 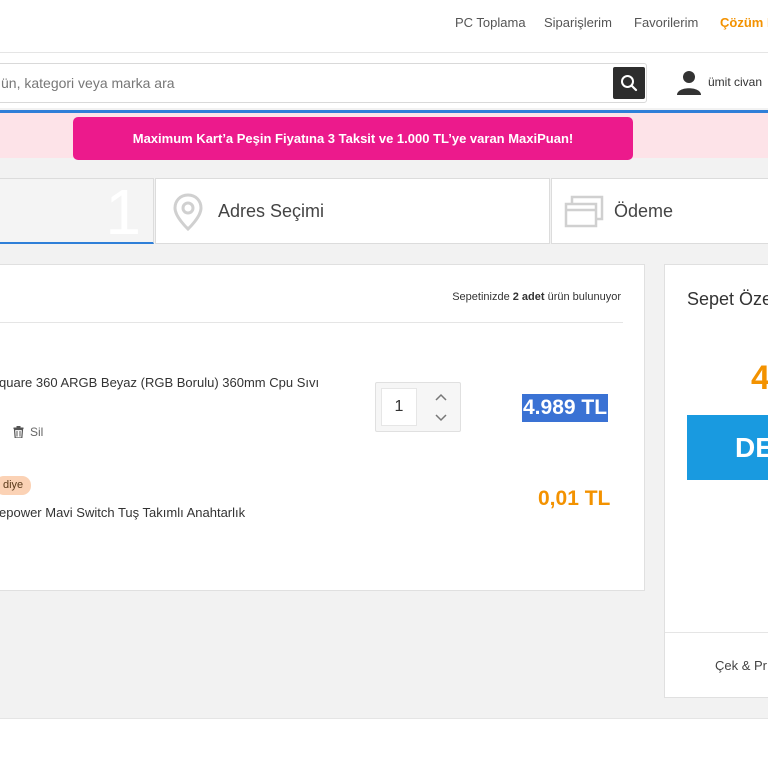 I want to click on delete-button: Sil, so click(x=28, y=432).